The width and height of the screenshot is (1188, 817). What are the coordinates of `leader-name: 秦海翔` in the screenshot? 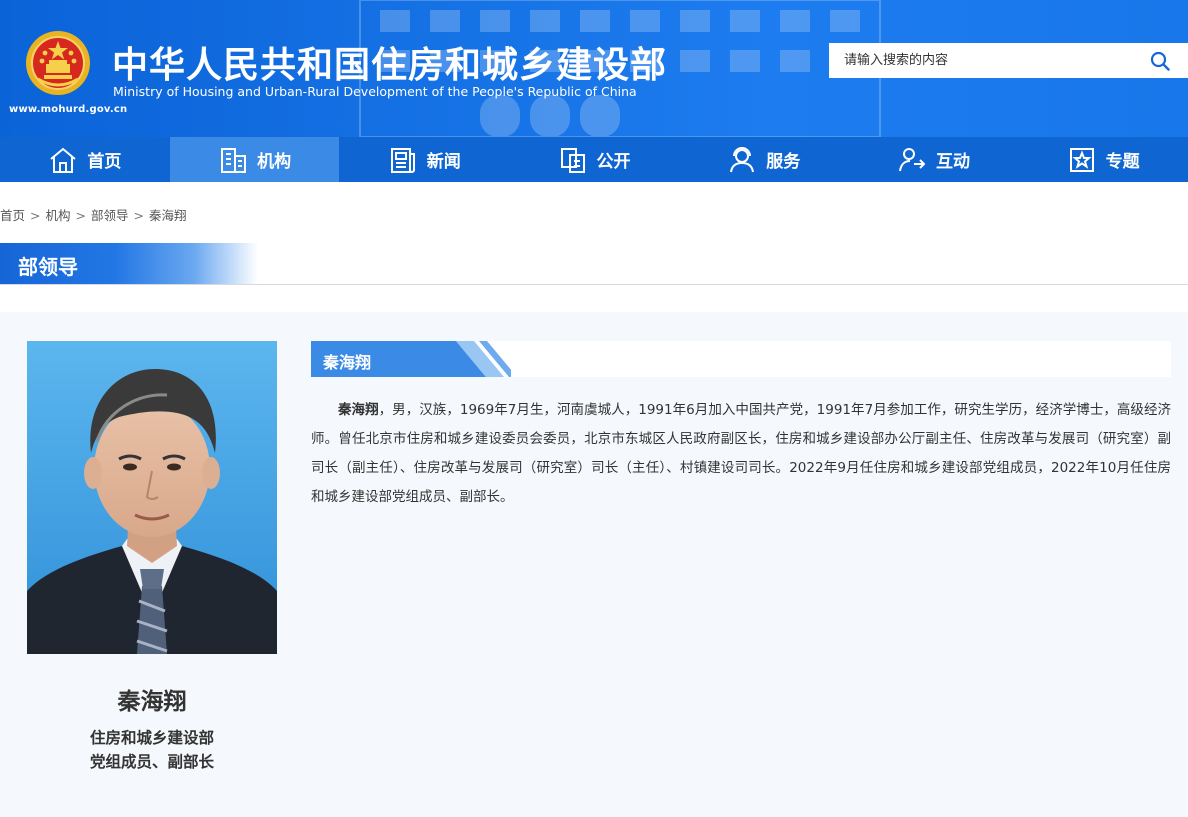 It's located at (152, 702).